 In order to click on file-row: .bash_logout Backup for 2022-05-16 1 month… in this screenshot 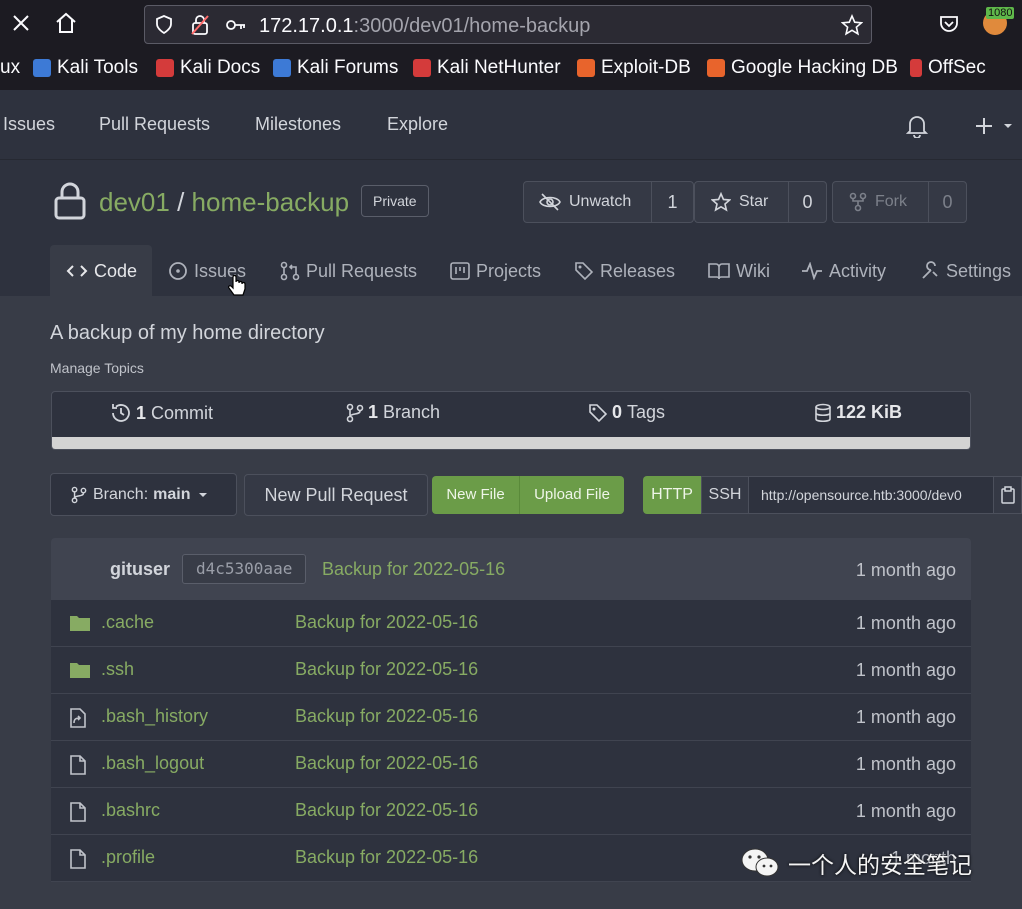, I will do `click(511, 763)`.